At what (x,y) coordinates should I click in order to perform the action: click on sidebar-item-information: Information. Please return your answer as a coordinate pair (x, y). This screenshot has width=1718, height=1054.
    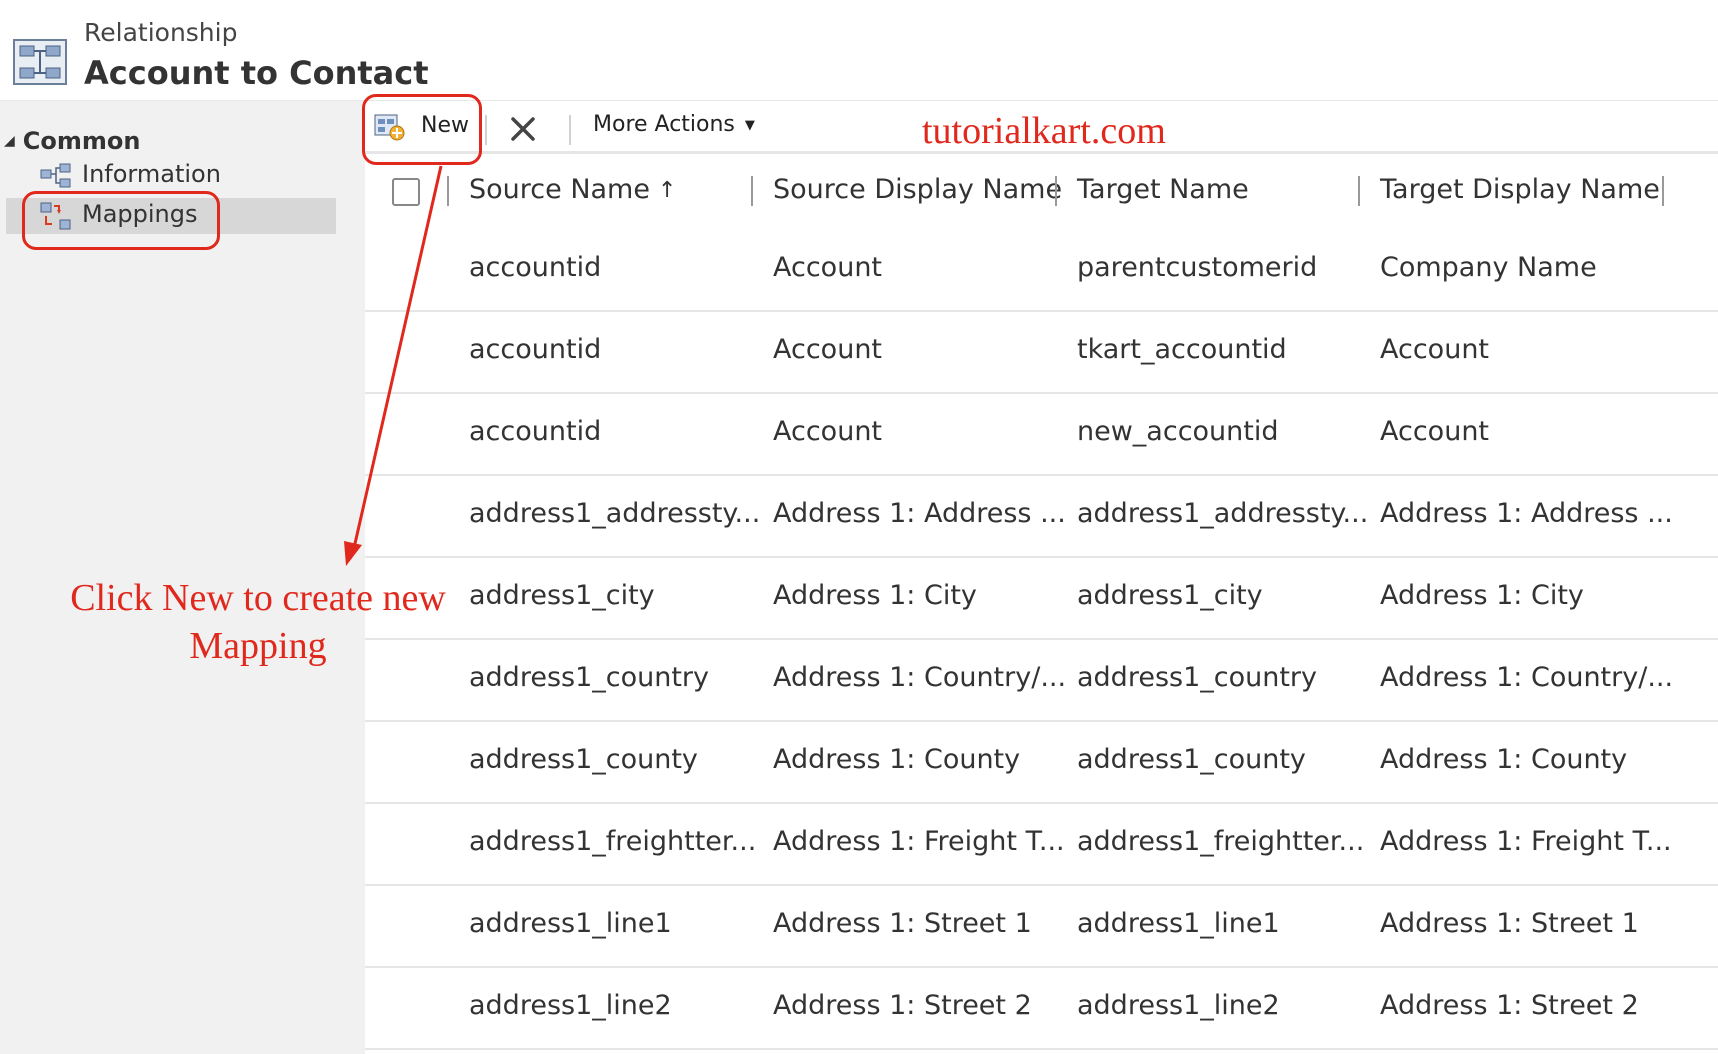
    Looking at the image, I should click on (171, 176).